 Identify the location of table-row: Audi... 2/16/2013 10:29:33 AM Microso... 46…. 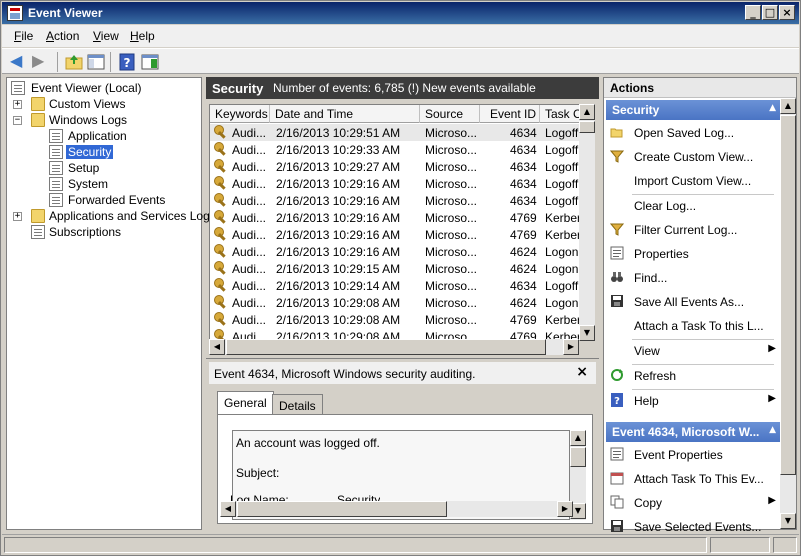
(394, 149).